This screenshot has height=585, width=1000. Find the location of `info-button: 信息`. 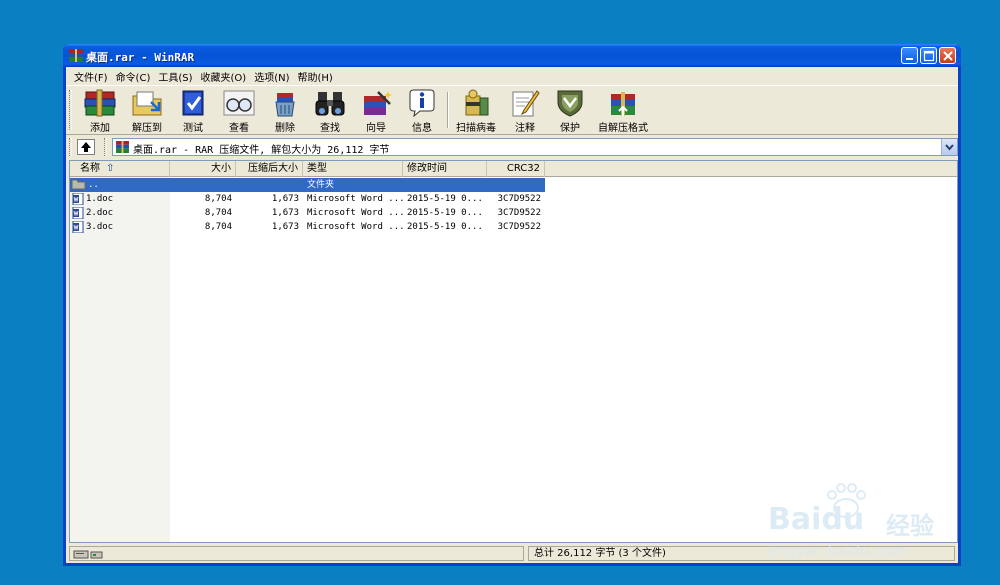

info-button: 信息 is located at coordinates (422, 111).